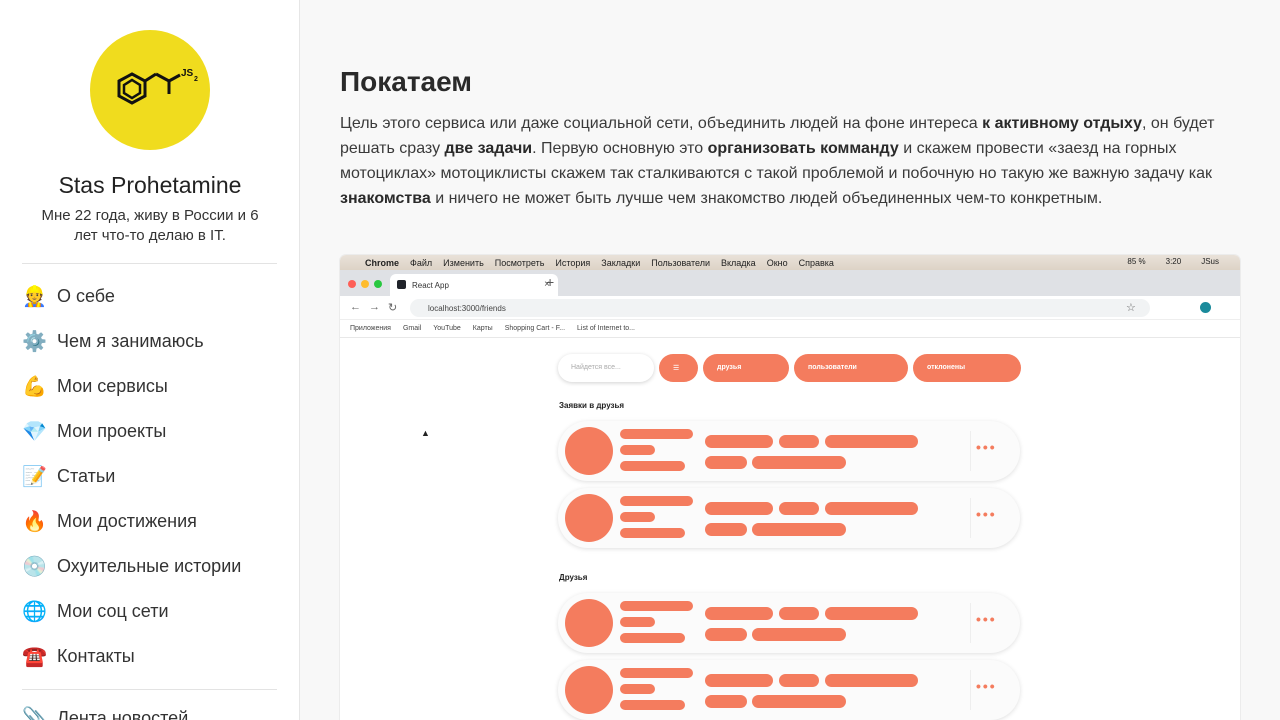 The image size is (1280, 720). I want to click on menubar-item: Файл, so click(421, 262).